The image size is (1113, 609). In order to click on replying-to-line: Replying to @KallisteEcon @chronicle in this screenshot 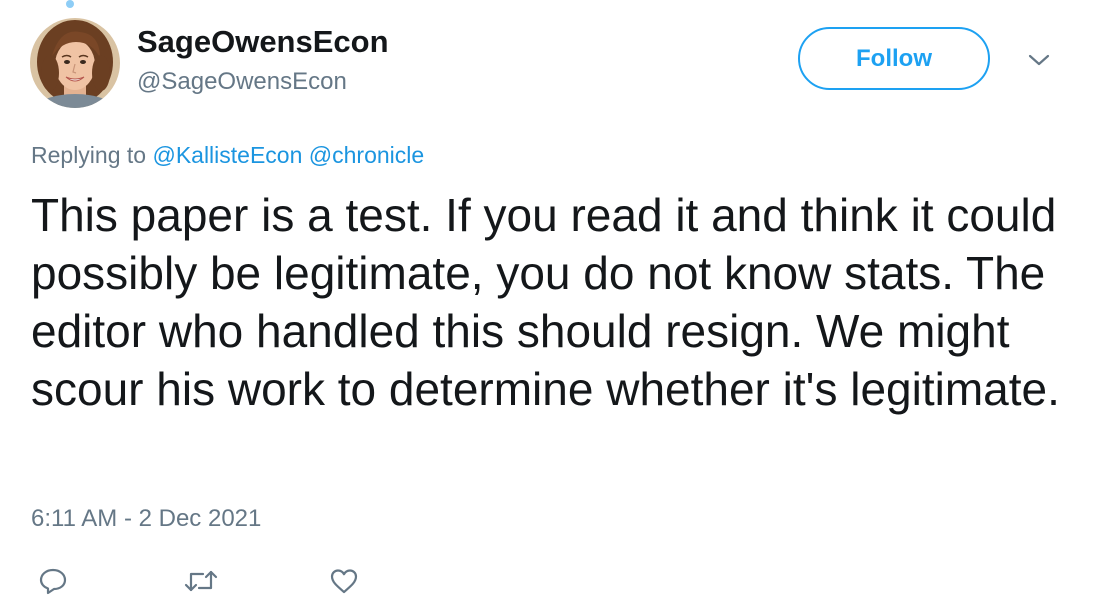, I will do `click(227, 155)`.